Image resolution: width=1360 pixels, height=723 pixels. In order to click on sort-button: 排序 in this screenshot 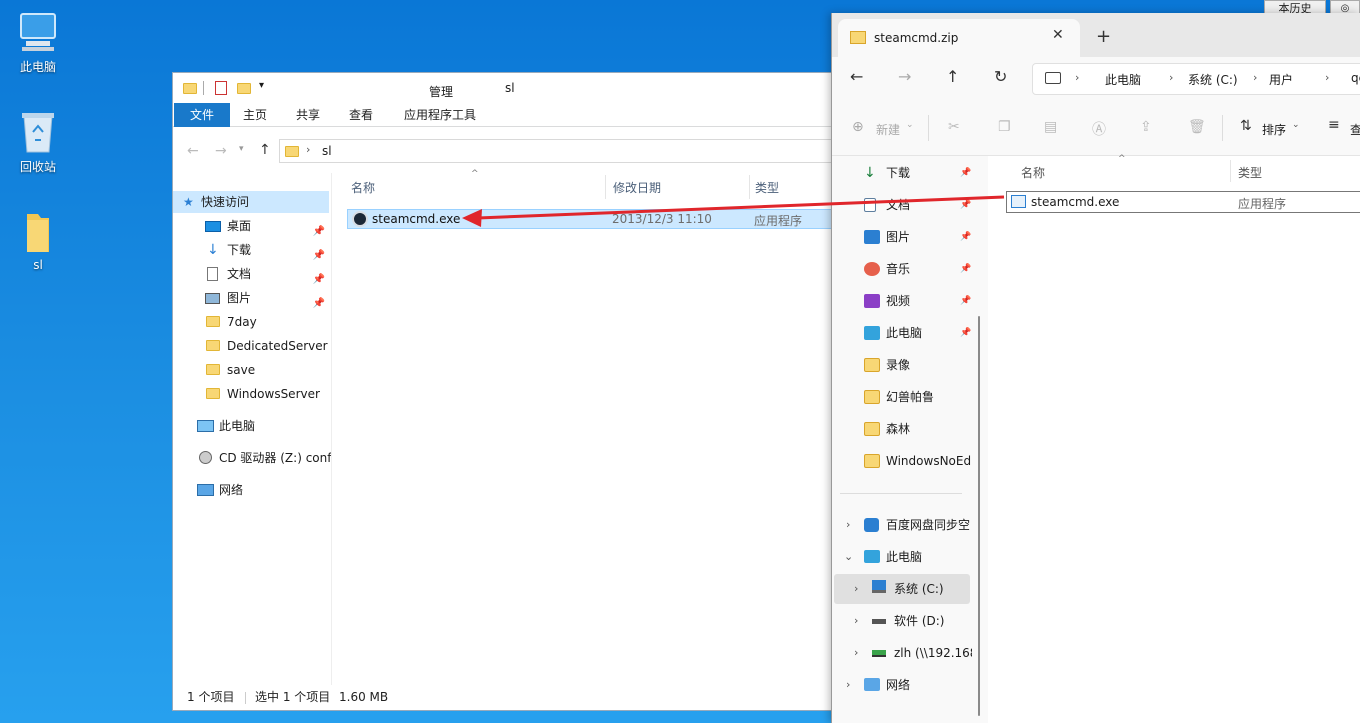, I will do `click(1274, 129)`.